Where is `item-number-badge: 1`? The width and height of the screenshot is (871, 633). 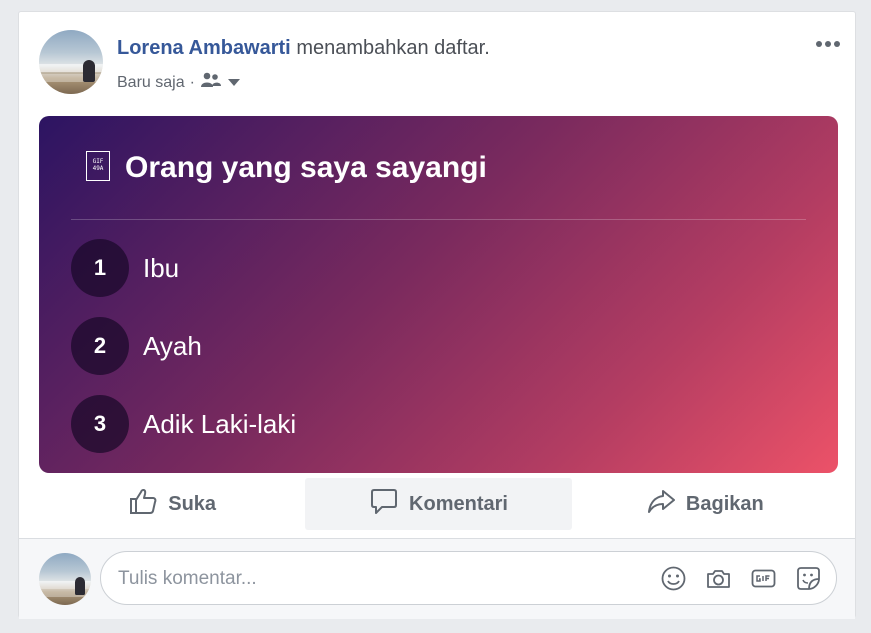
item-number-badge: 1 is located at coordinates (100, 268).